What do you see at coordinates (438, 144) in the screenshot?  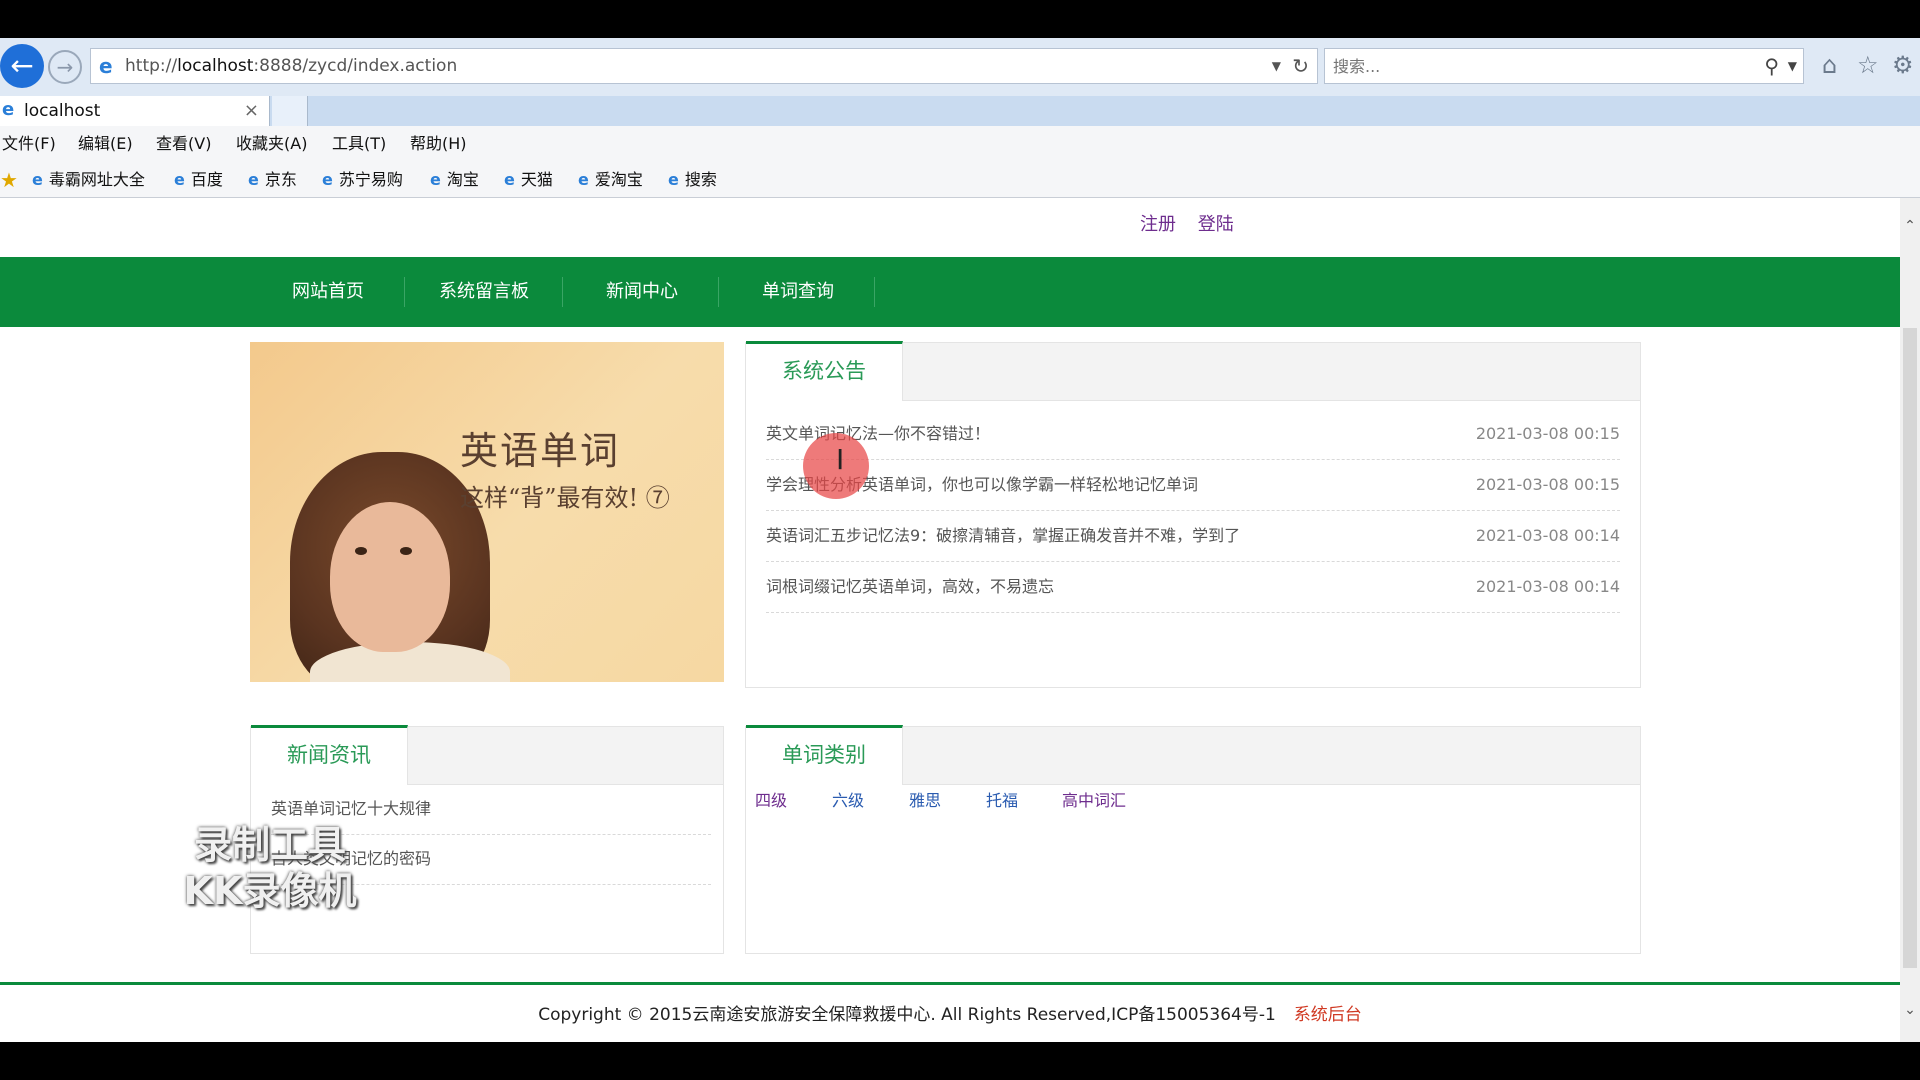 I see `menu-help: 帮助(H)` at bounding box center [438, 144].